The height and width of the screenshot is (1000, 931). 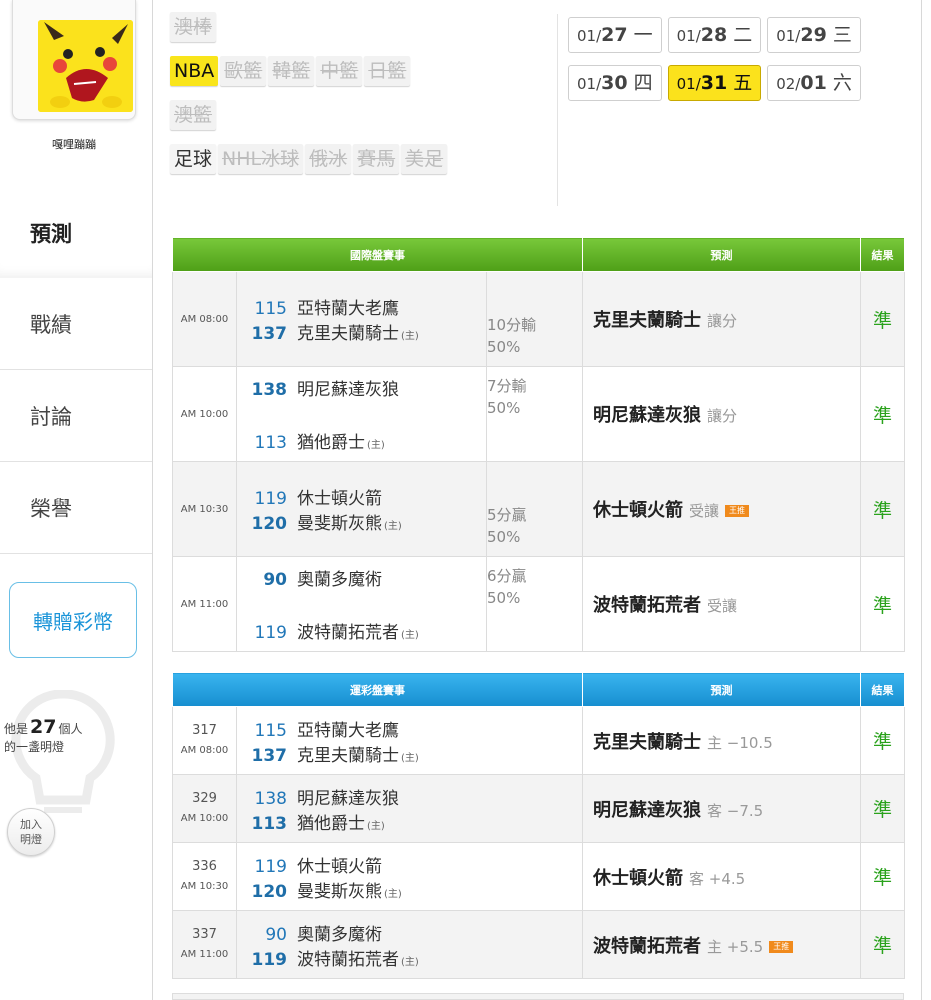 What do you see at coordinates (276, 934) in the screenshot?
I see `team-number: 90` at bounding box center [276, 934].